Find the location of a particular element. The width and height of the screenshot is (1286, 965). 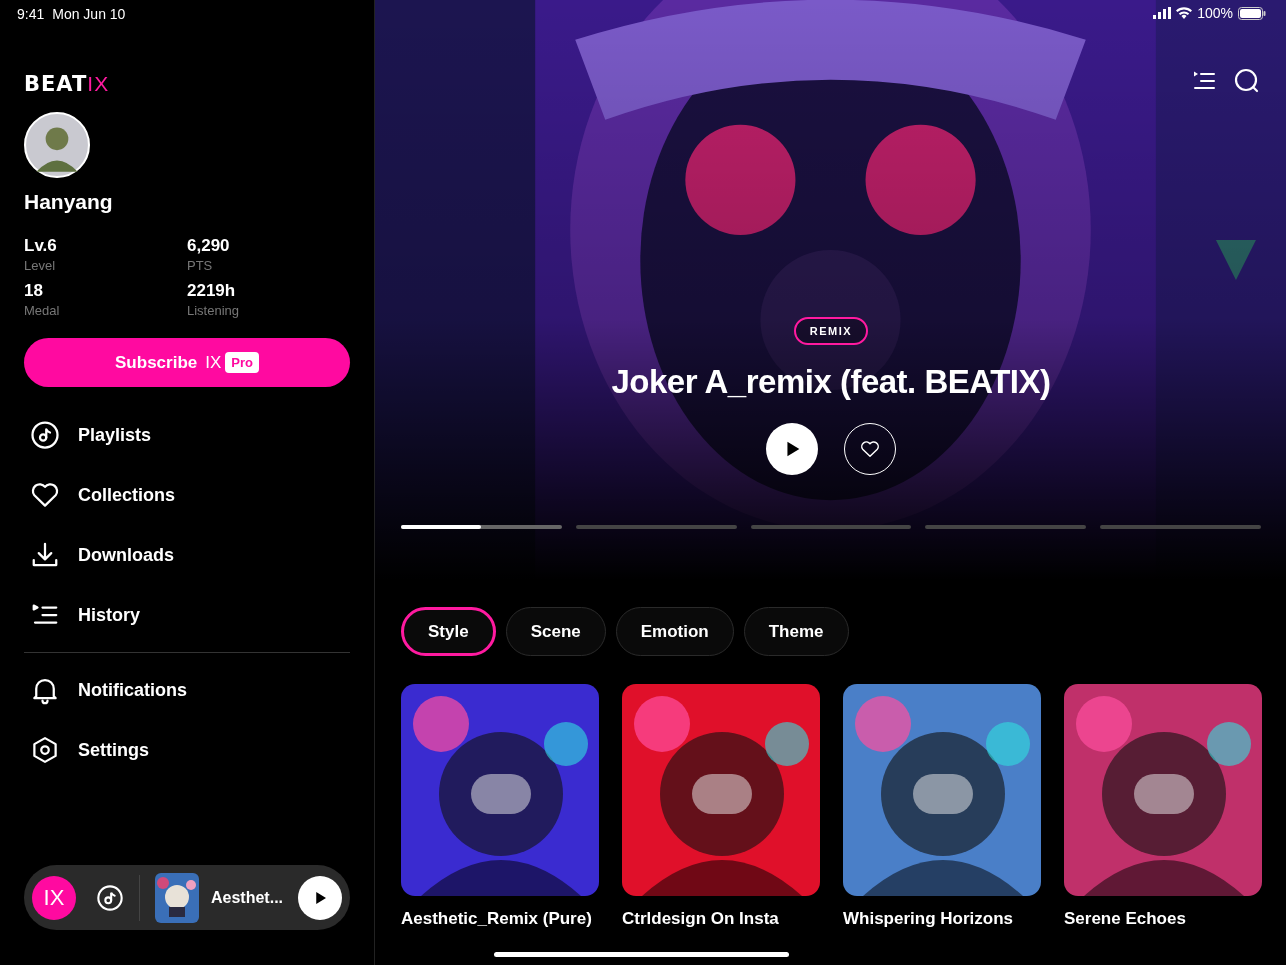

menu-item: Settings is located at coordinates (86, 750).